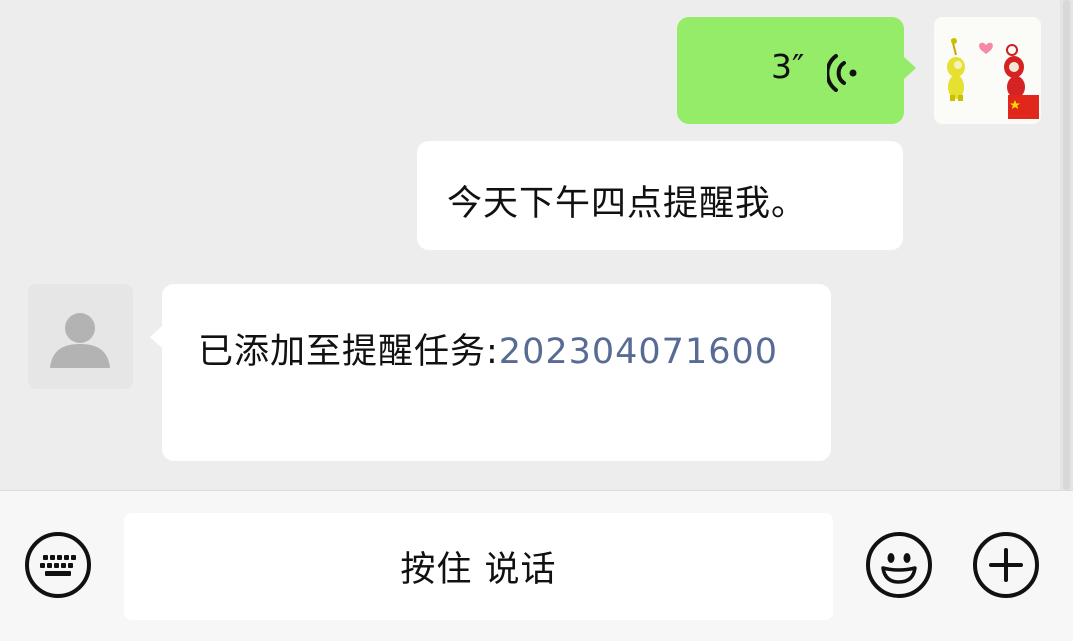  I want to click on message-text: 已添加至提醒任务:202304071600, so click(503, 352).